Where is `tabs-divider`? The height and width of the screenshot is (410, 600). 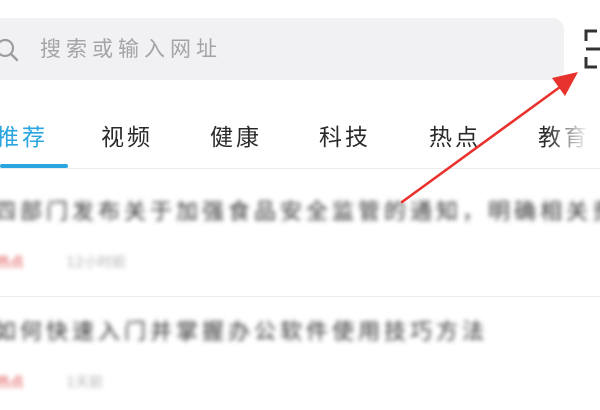 tabs-divider is located at coordinates (300, 168).